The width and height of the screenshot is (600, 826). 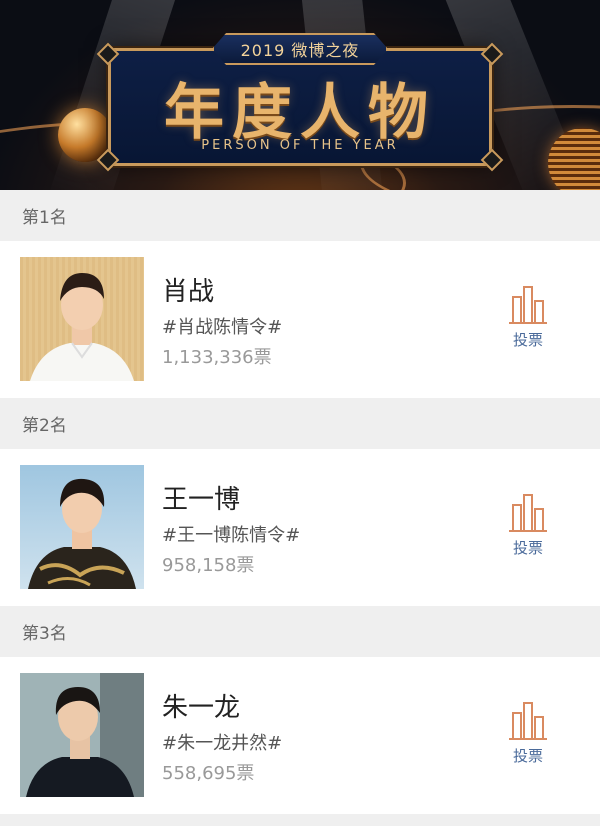 What do you see at coordinates (44, 218) in the screenshot?
I see `rank-label: 第1名` at bounding box center [44, 218].